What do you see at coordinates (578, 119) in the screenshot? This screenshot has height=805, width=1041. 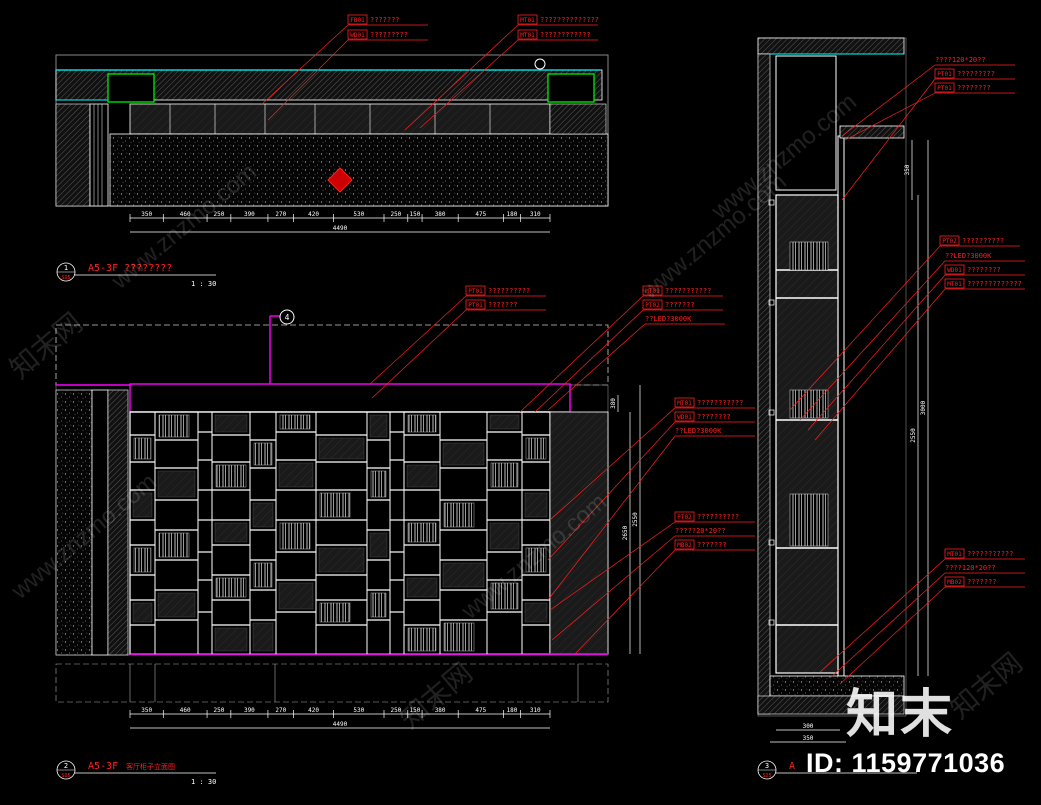 I see `plan-right-block` at bounding box center [578, 119].